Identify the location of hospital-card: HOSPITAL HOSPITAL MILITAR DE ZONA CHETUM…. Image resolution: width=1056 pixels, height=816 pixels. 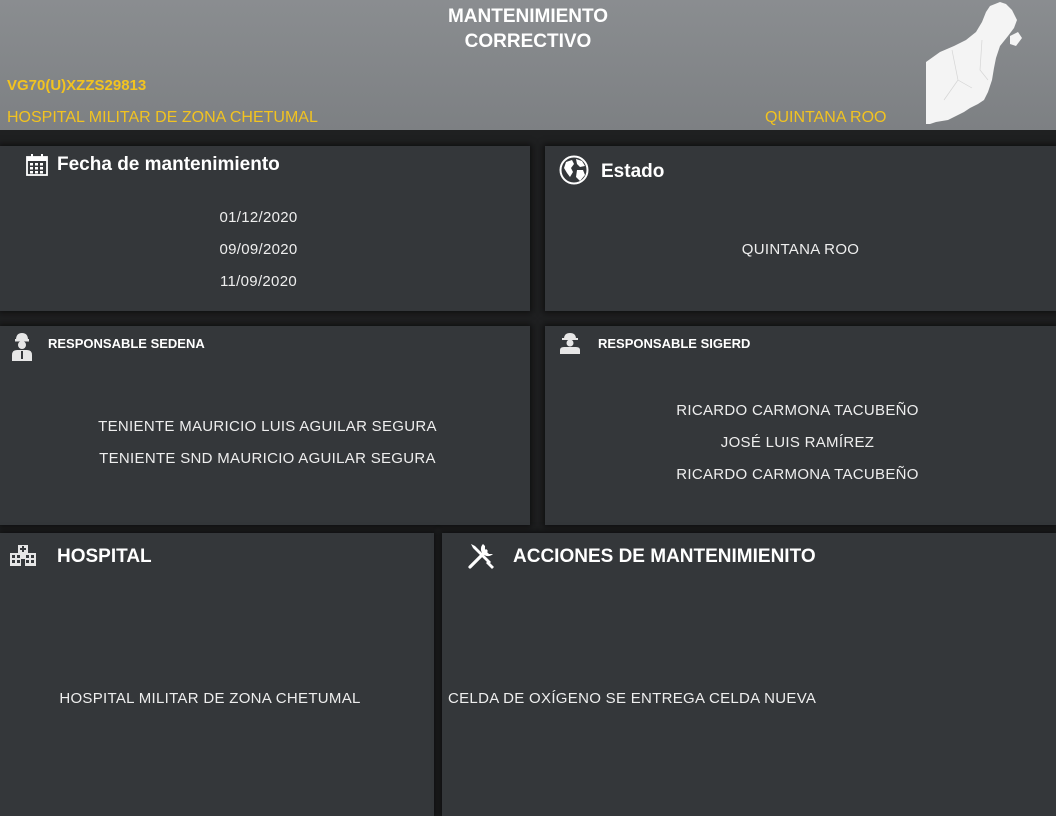
(217, 674).